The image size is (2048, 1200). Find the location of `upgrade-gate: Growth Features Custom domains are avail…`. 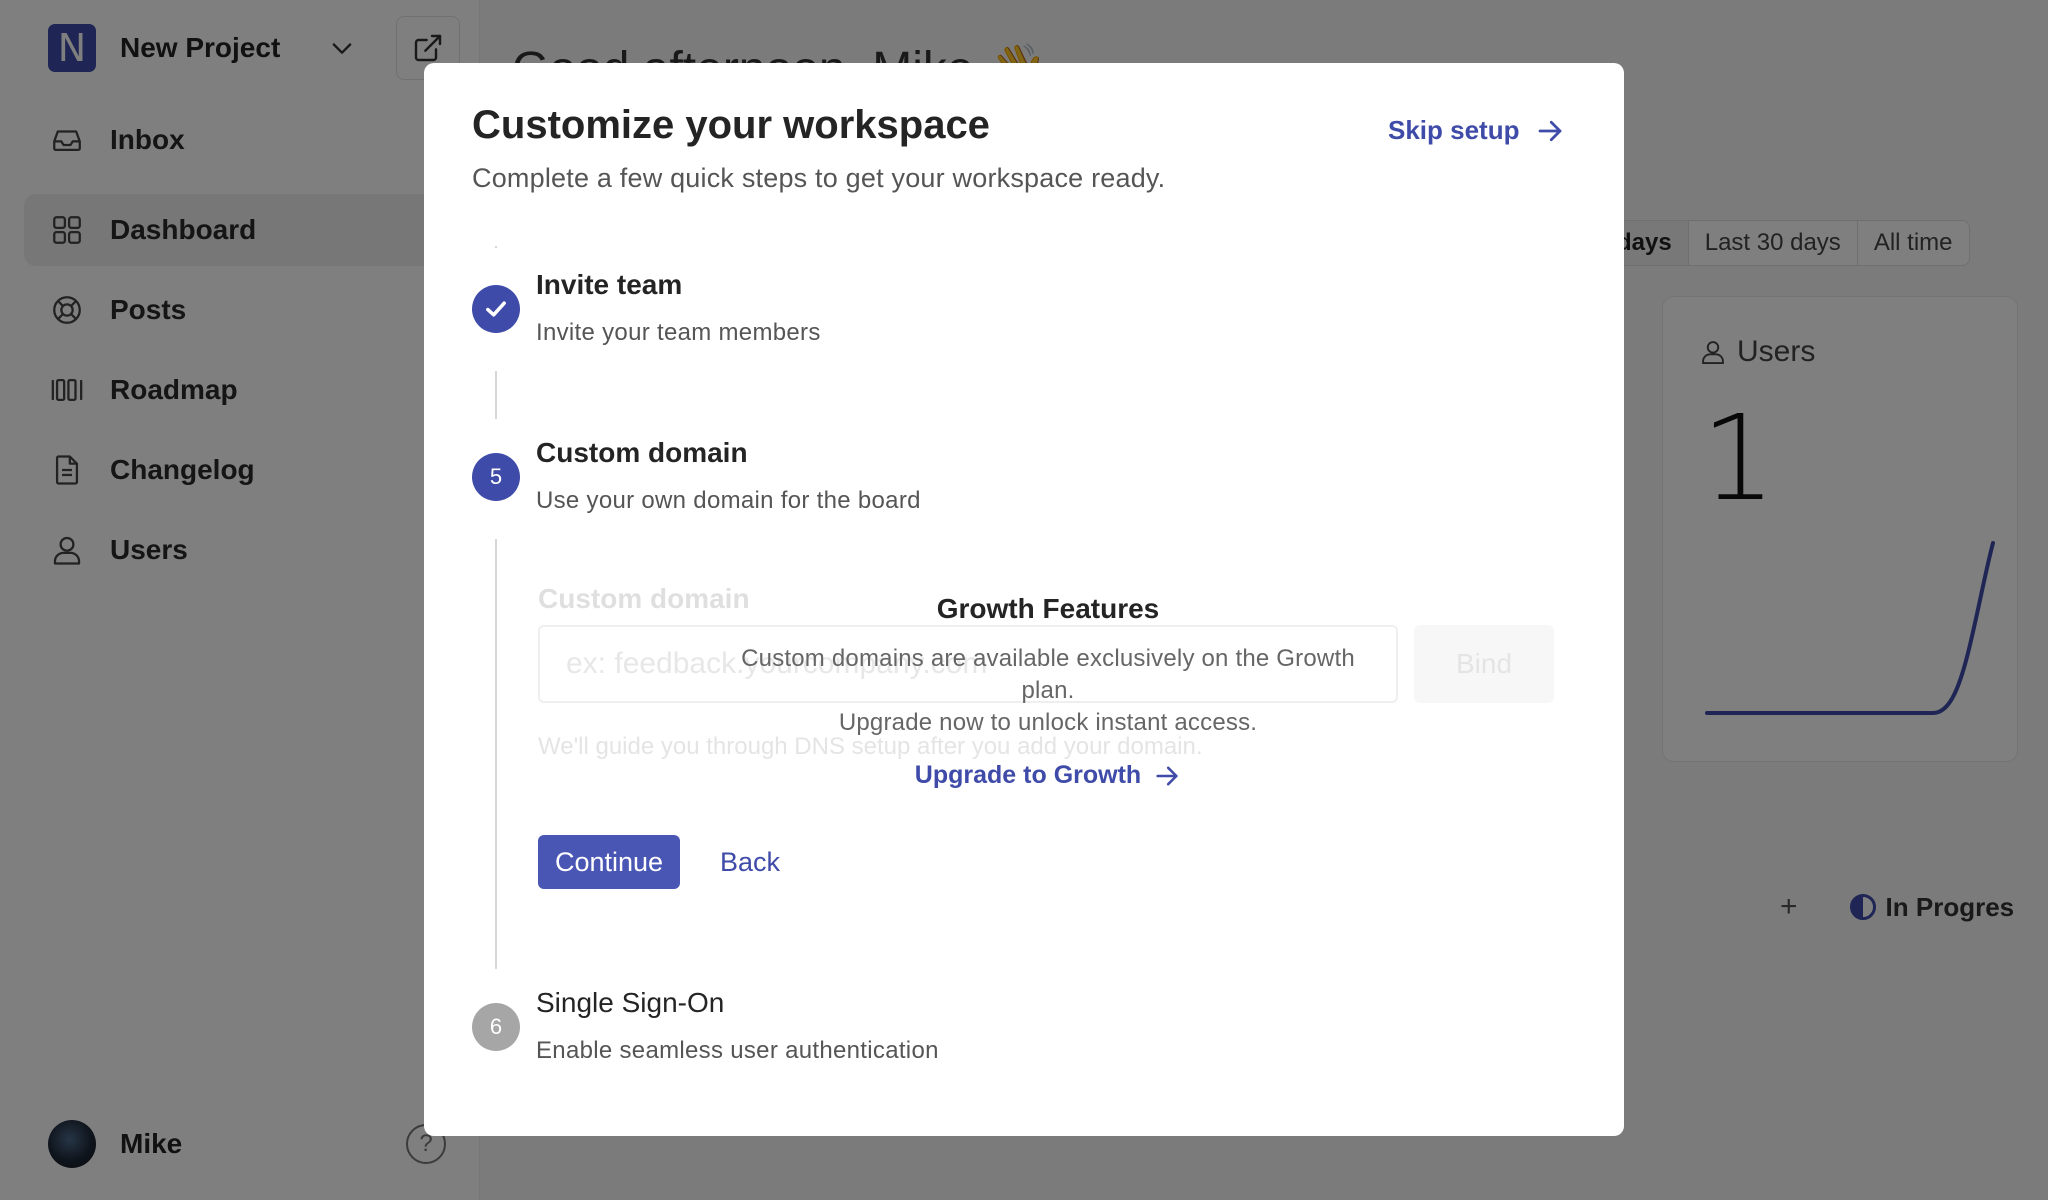

upgrade-gate: Growth Features Custom domains are avail… is located at coordinates (1048, 691).